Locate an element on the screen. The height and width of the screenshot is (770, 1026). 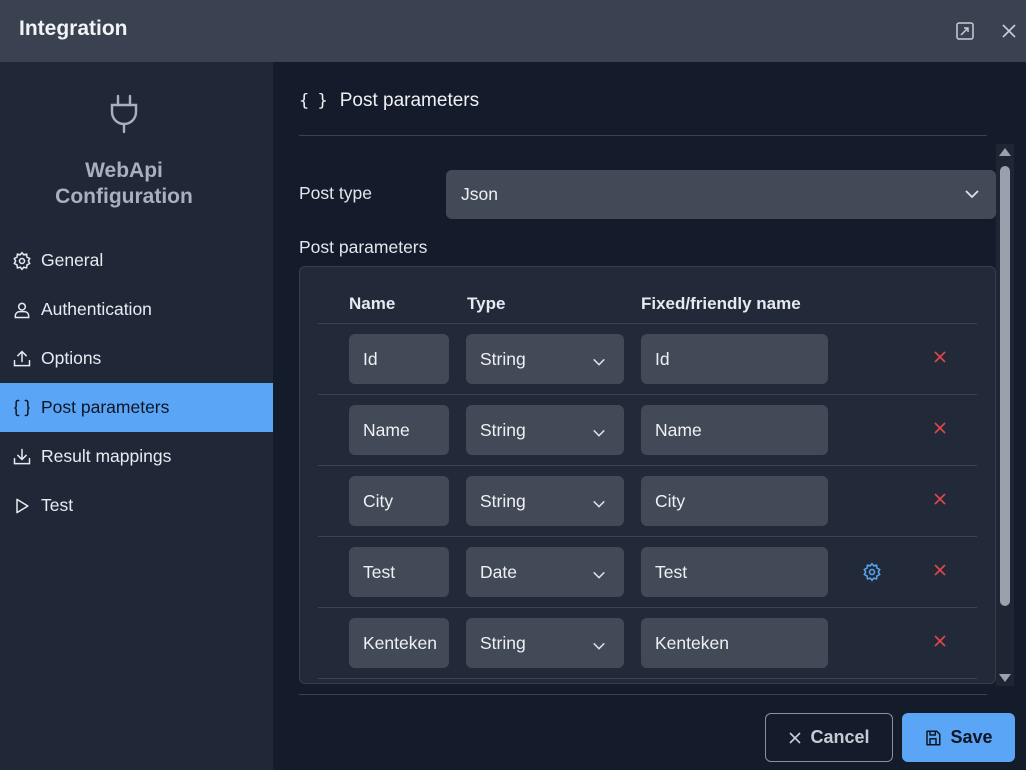
param-name-input: City is located at coordinates (399, 501).